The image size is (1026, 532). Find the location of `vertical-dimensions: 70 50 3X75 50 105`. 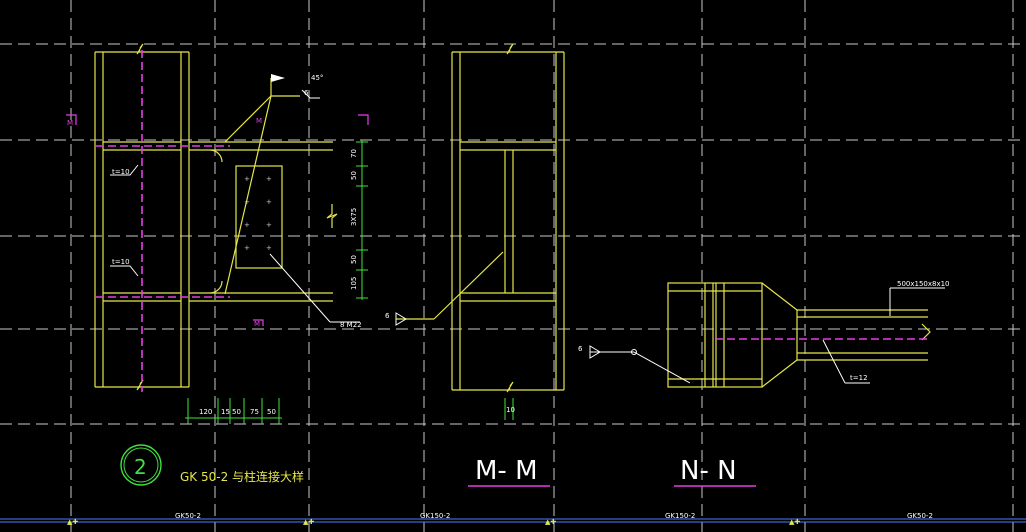

vertical-dimensions: 70 50 3X75 50 105 is located at coordinates (354, 219).